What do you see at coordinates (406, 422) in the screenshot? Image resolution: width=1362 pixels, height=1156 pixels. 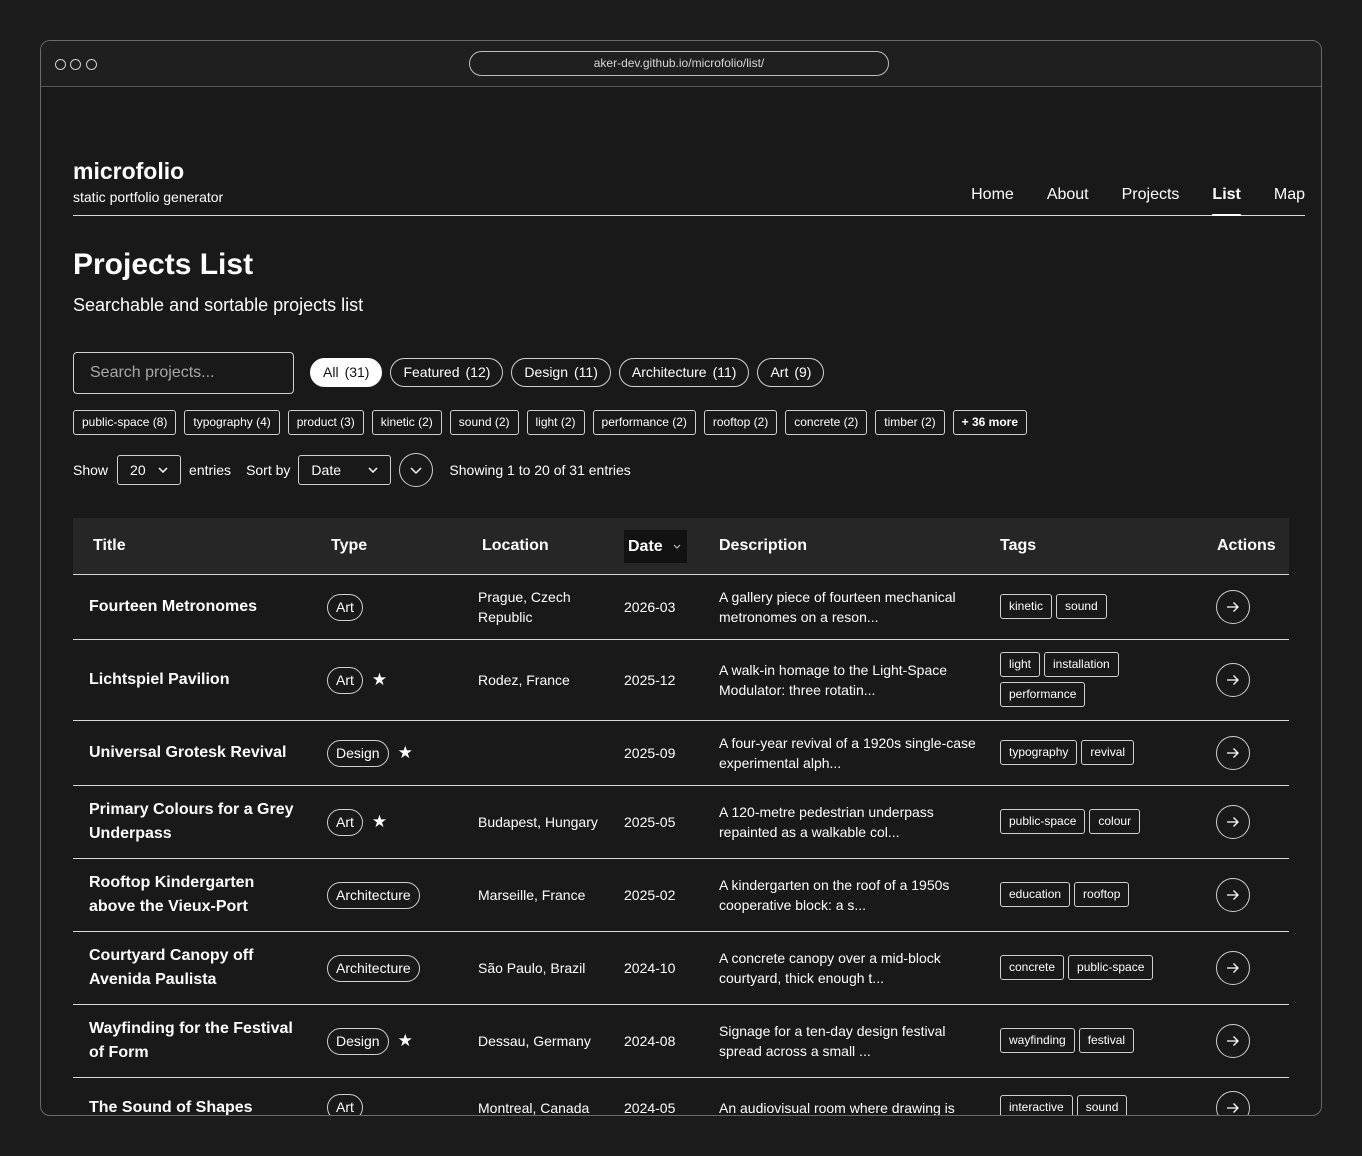 I see `tag-filter: kinetic (2)` at bounding box center [406, 422].